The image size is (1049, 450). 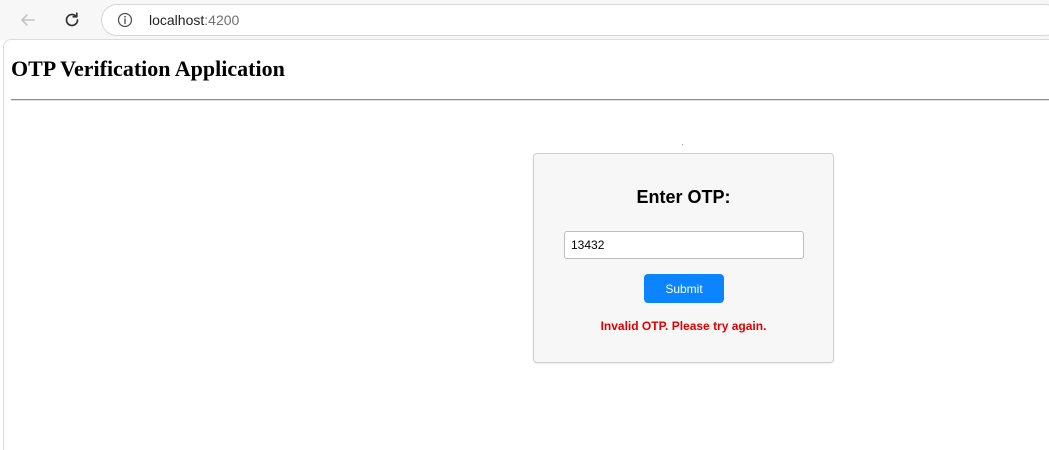 I want to click on reload-icon, so click(x=72, y=20).